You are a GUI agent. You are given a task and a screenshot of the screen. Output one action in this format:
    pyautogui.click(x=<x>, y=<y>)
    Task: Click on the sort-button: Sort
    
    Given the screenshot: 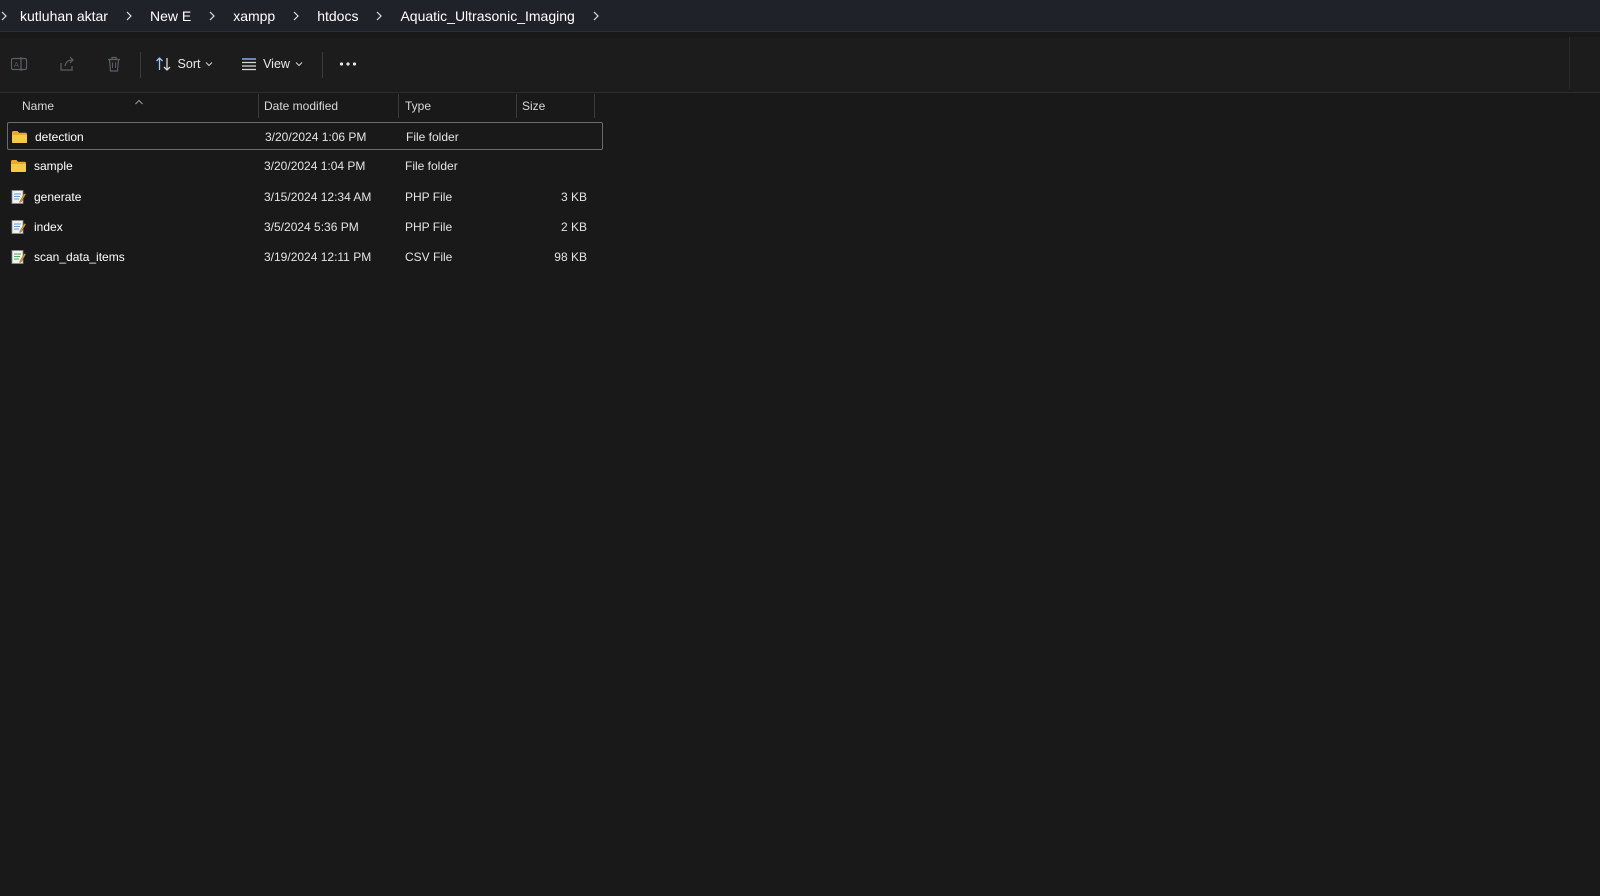 What is the action you would take?
    pyautogui.click(x=184, y=64)
    